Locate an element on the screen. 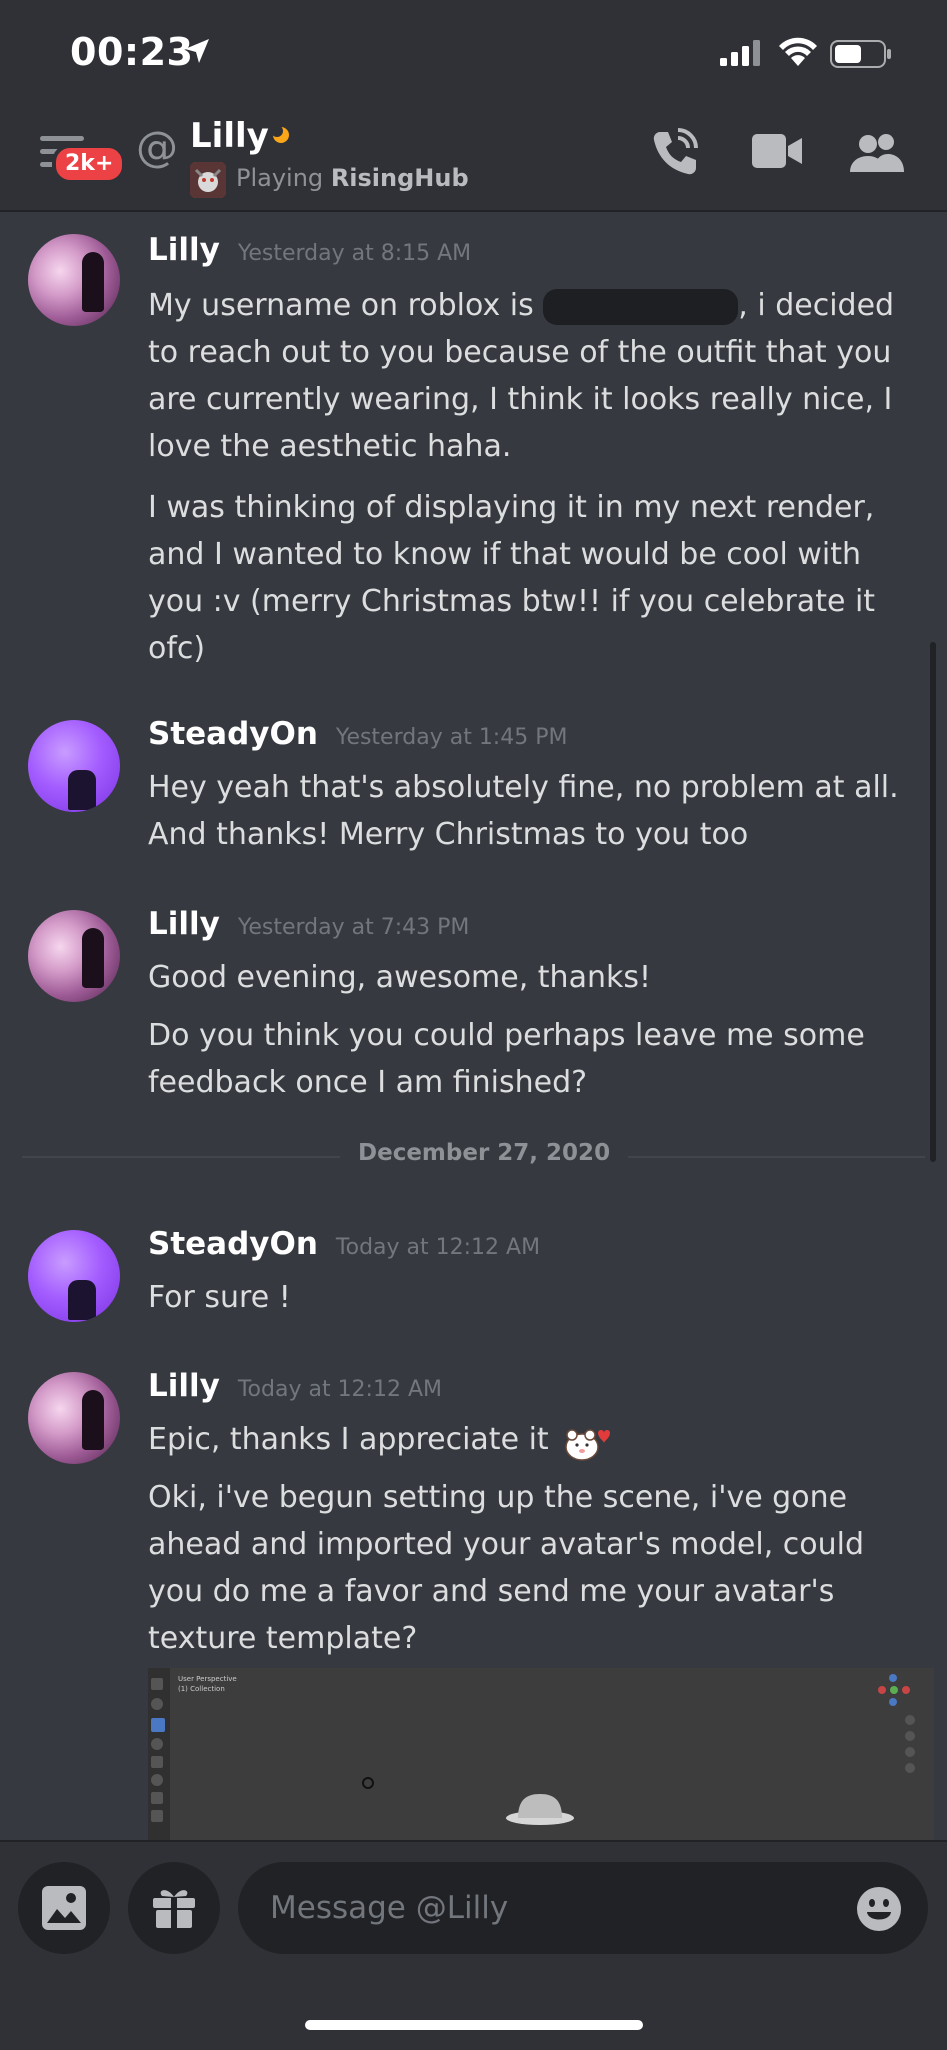 The width and height of the screenshot is (947, 2050). message-author: Lilly Yesterday at 7:43 PM is located at coordinates (308, 924).